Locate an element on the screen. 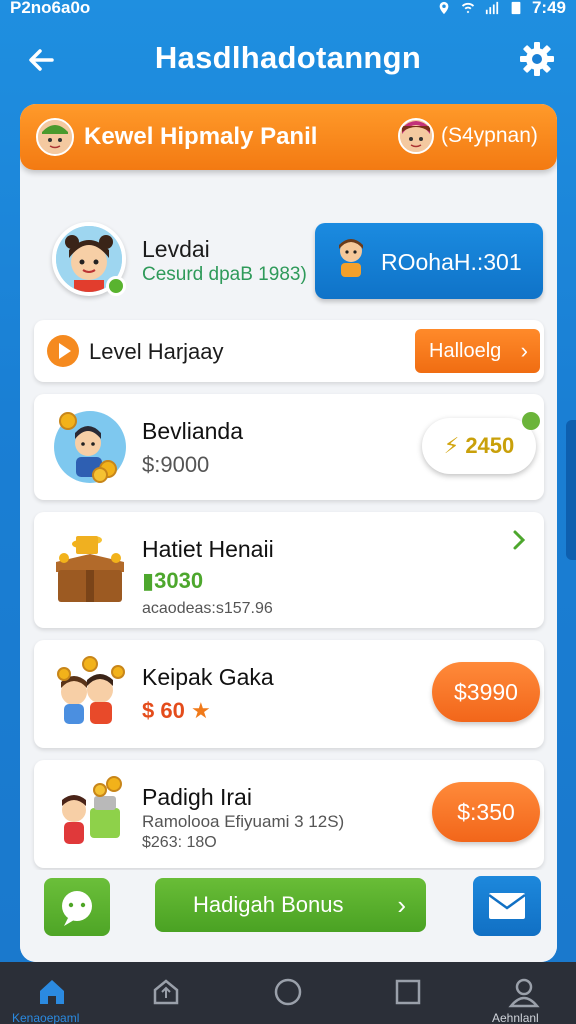 The height and width of the screenshot is (1024, 576). banner-title: Kewel Hipmaly Panil is located at coordinates (201, 136).